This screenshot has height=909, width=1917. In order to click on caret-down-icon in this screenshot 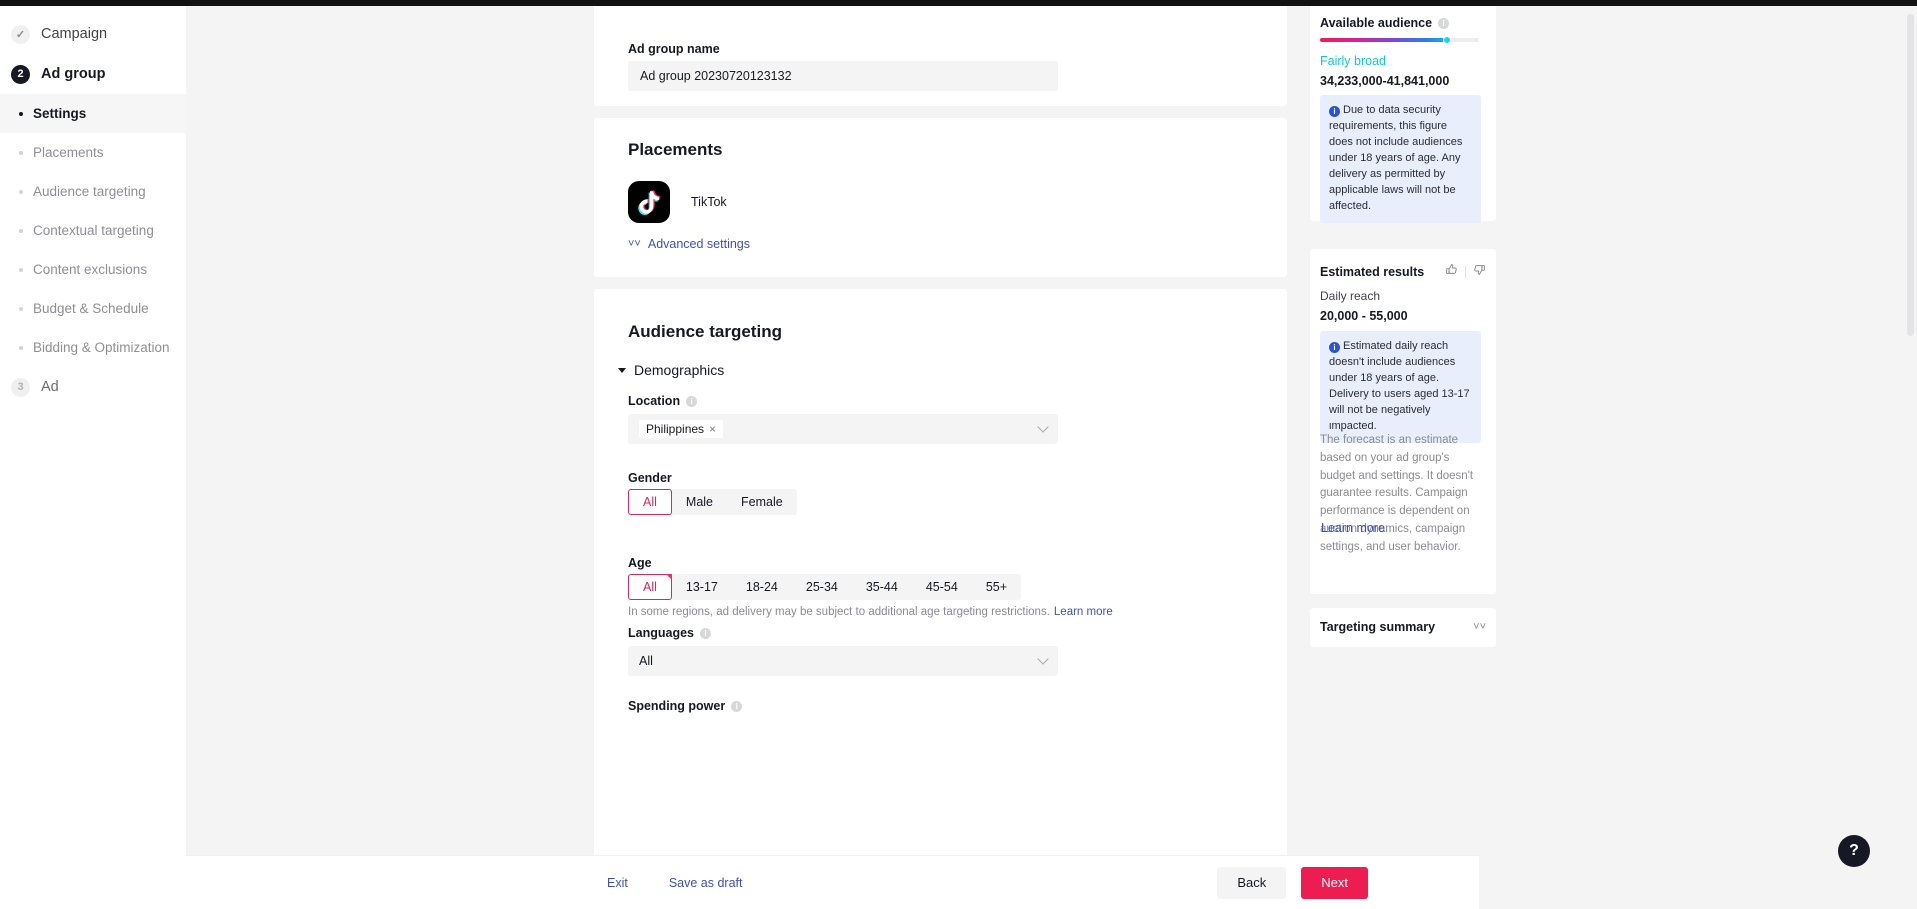, I will do `click(622, 370)`.